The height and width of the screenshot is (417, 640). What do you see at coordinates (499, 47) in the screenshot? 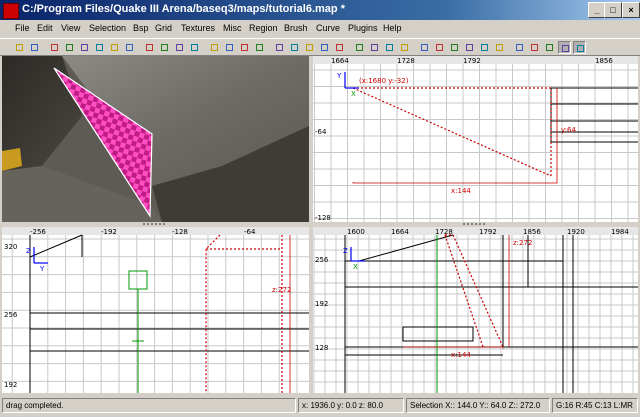
I see `drill-button` at bounding box center [499, 47].